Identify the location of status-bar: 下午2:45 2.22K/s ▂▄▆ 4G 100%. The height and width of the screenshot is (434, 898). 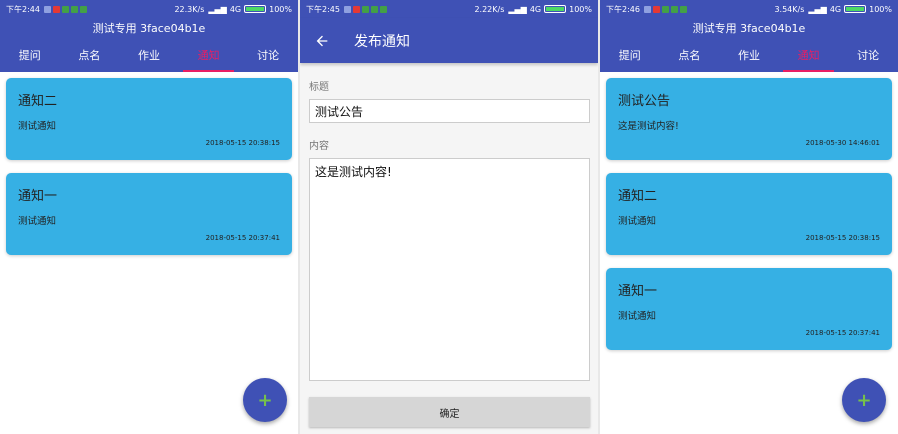
(449, 9).